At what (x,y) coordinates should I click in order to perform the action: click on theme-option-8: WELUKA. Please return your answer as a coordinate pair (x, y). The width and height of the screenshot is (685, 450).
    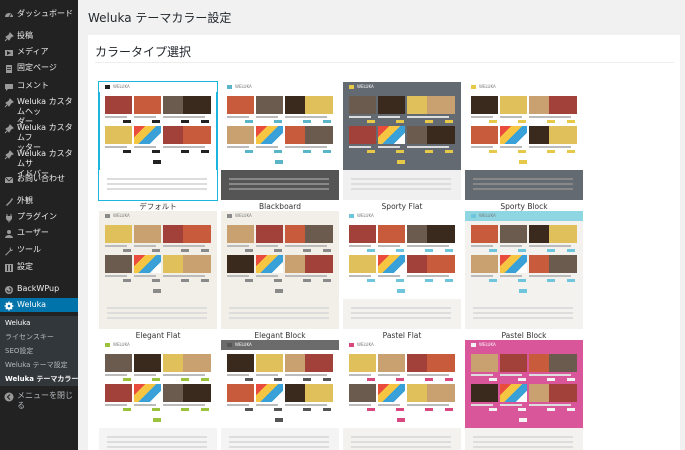
    Looking at the image, I should click on (158, 395).